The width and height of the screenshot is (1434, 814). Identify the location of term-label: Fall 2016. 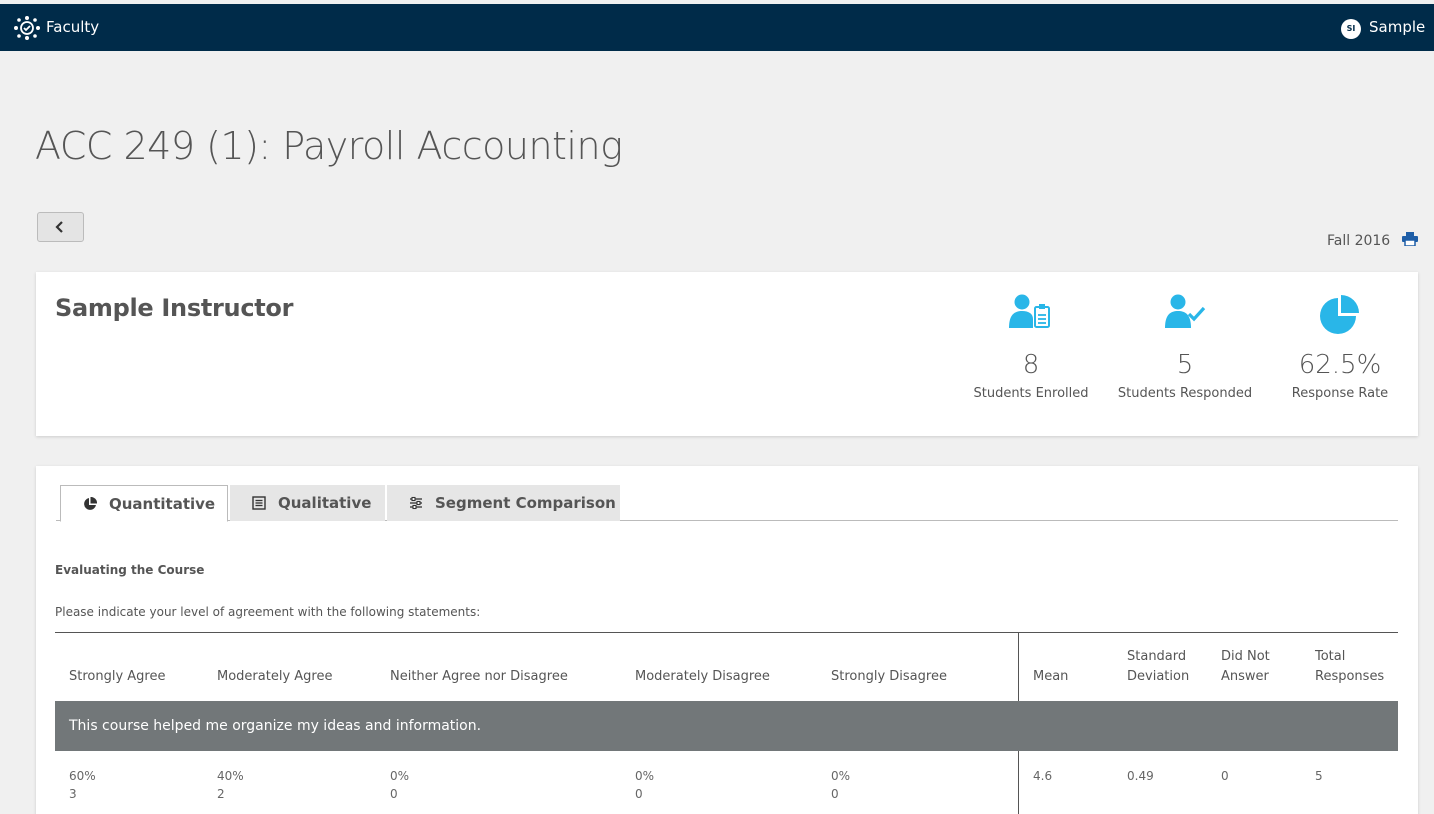
(1359, 241).